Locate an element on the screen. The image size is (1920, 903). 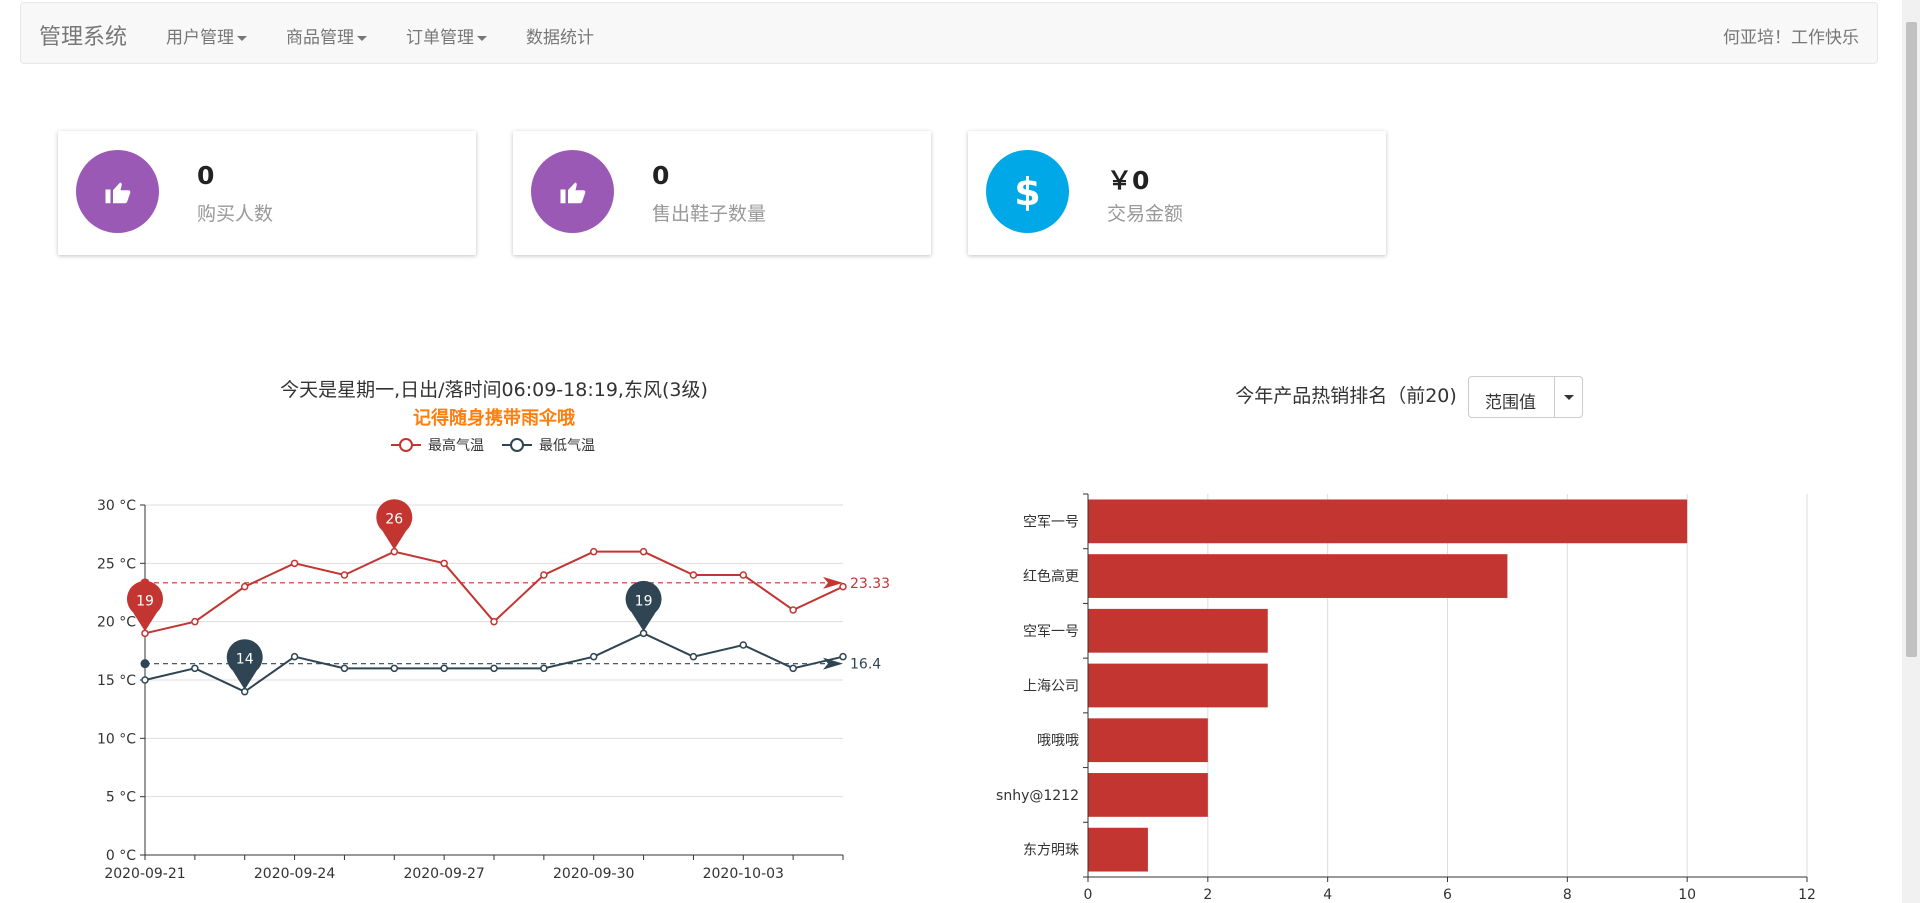
y-tick-label: snhy@1212 is located at coordinates (1037, 796).